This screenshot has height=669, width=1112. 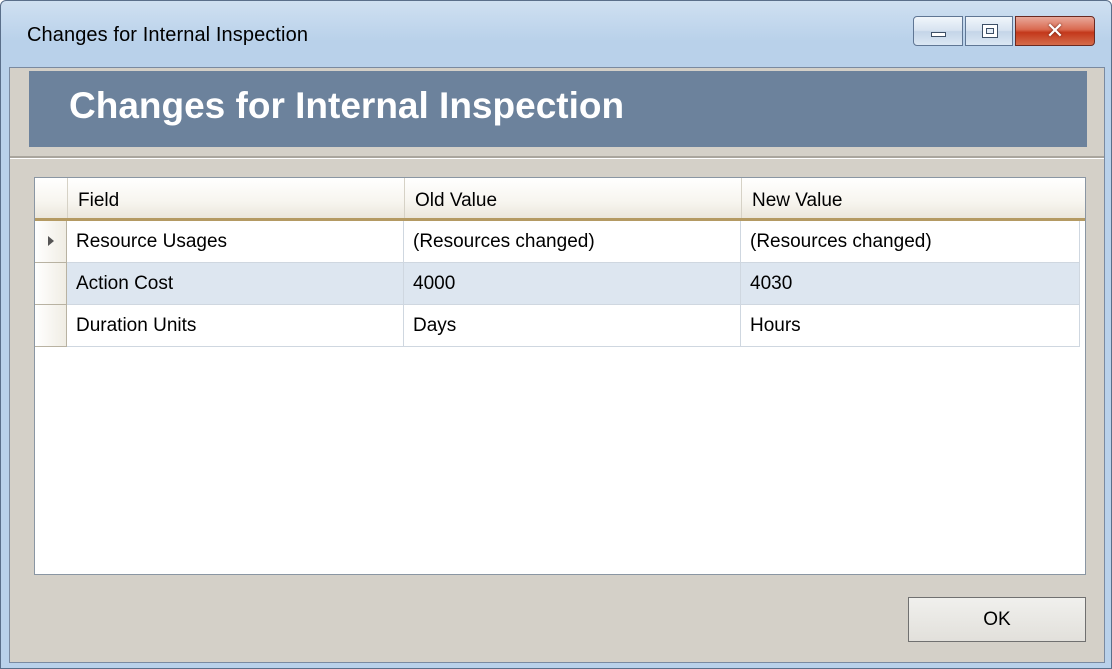 I want to click on maximize-icon, so click(x=990, y=31).